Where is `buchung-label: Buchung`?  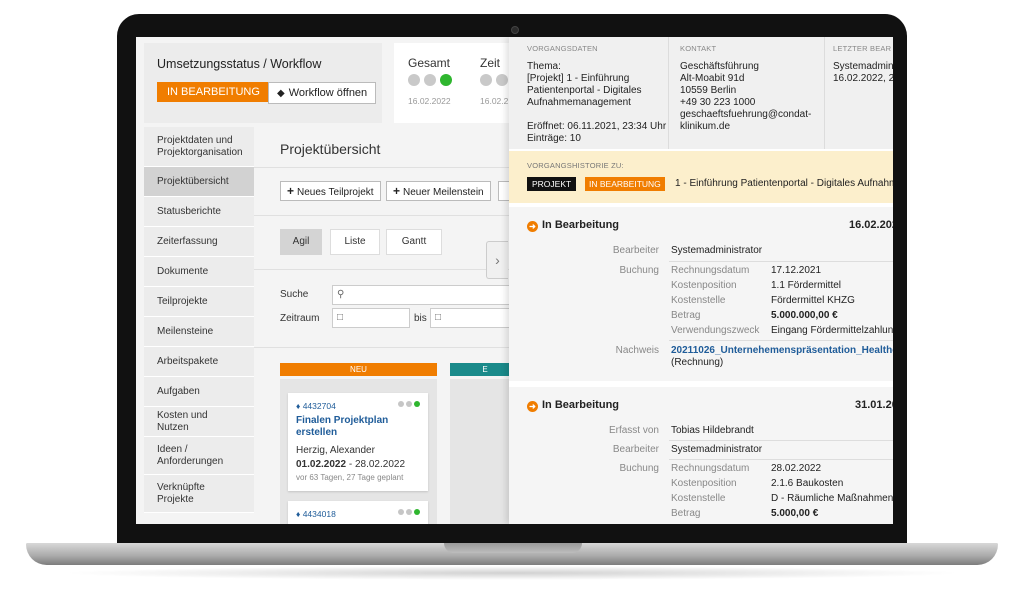 buchung-label: Buchung is located at coordinates (639, 270).